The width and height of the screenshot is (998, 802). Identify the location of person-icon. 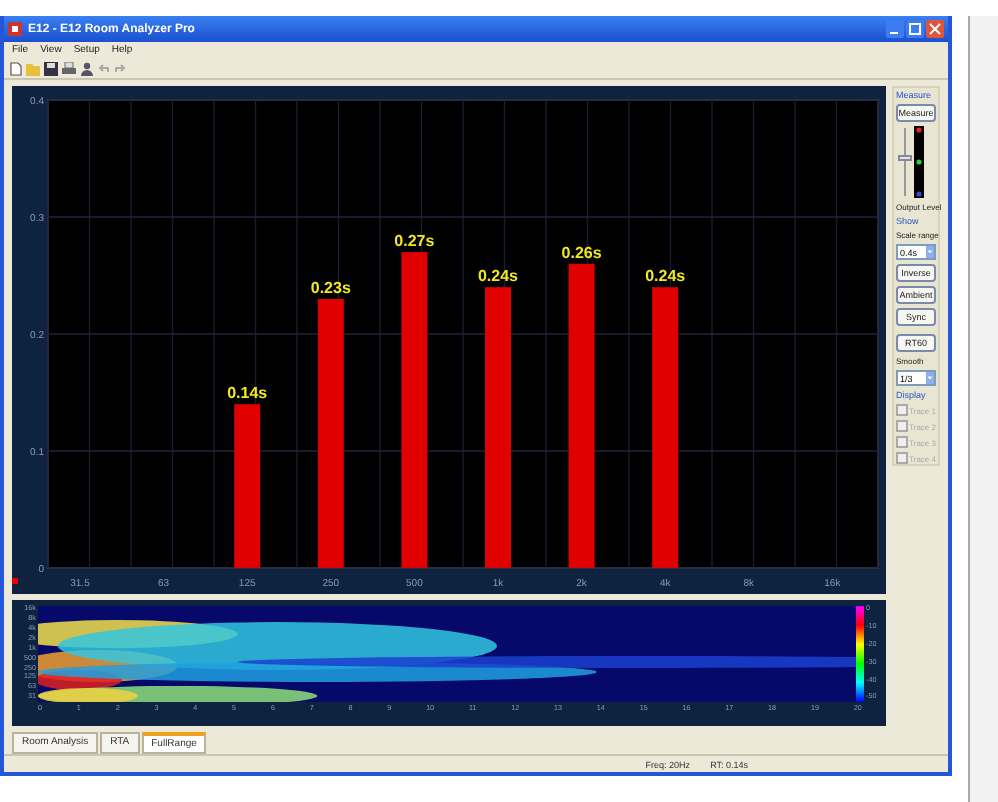
(87, 68).